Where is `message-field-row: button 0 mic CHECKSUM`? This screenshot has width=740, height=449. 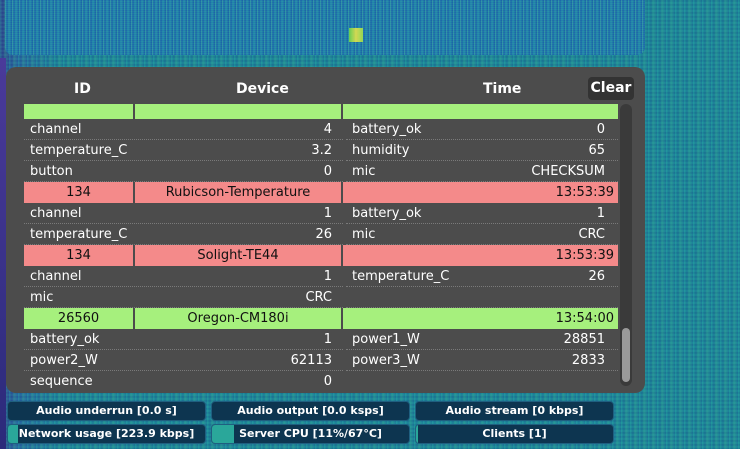
message-field-row: button 0 mic CHECKSUM is located at coordinates (312, 171).